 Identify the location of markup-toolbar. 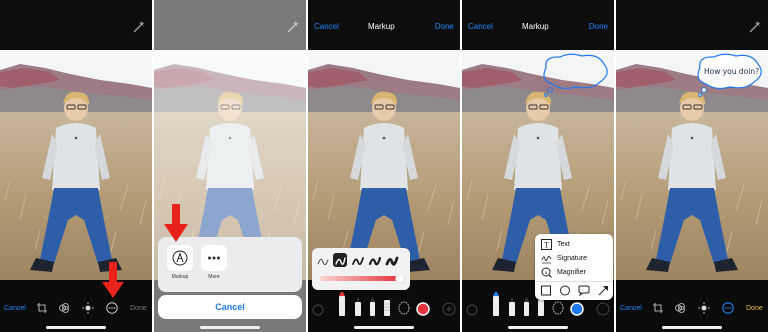
(384, 304).